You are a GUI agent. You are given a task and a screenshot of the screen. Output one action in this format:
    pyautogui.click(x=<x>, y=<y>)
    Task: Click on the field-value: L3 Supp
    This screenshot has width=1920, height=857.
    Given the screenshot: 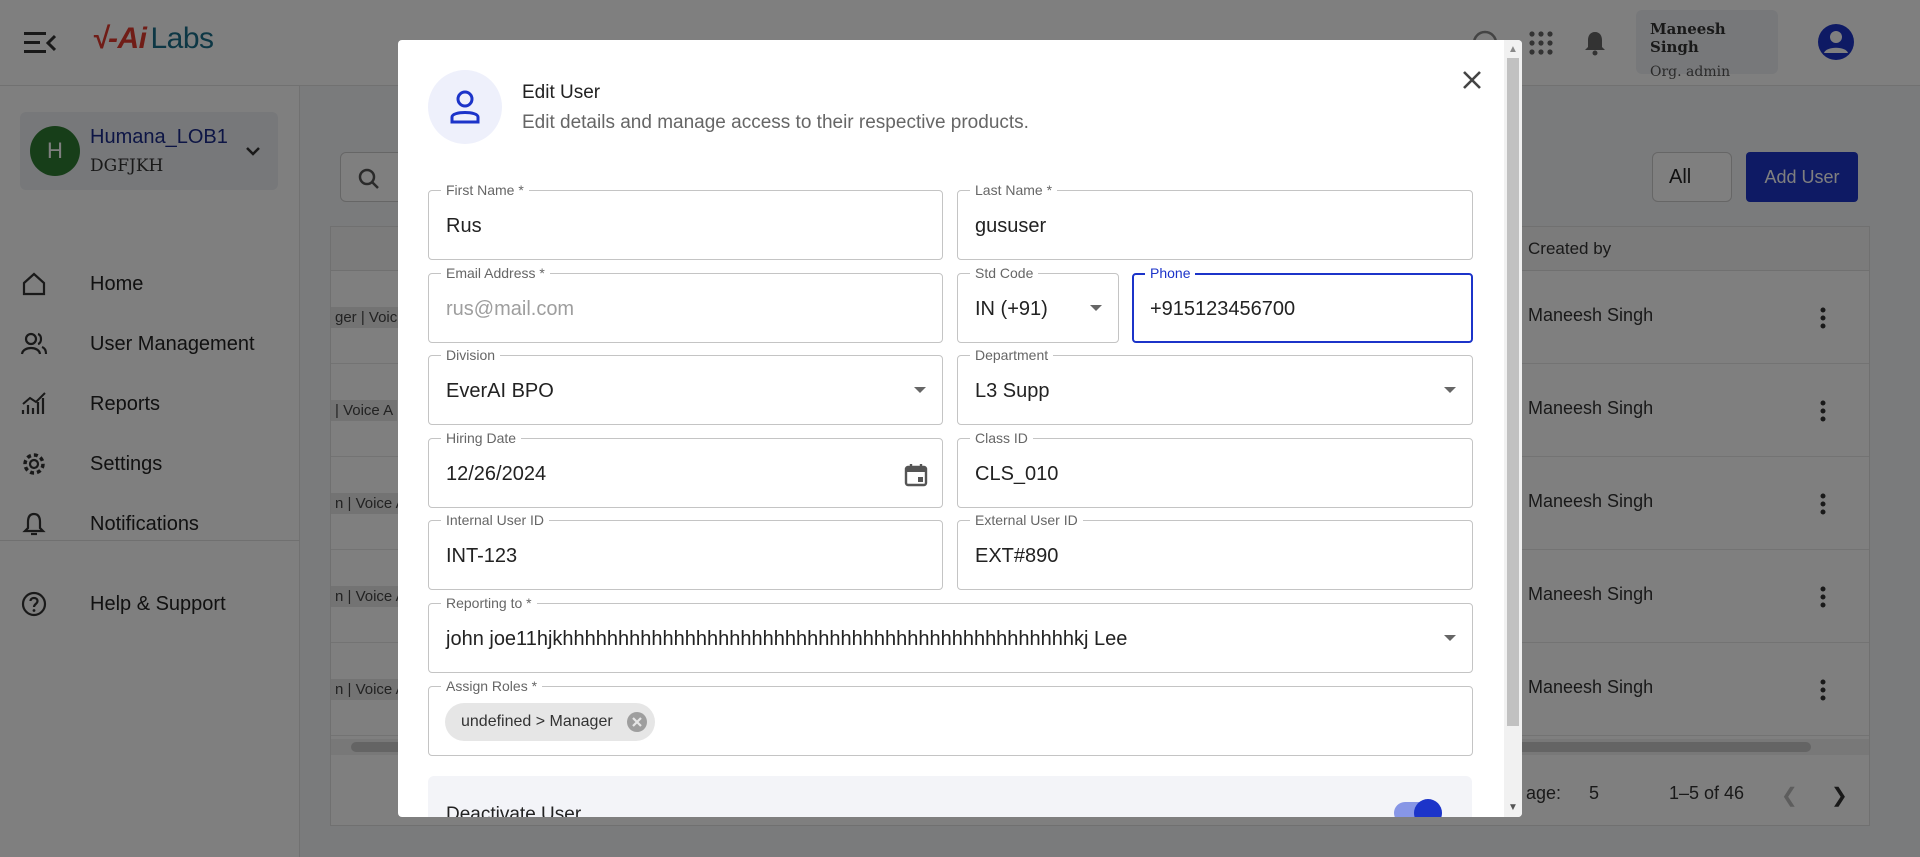 What is the action you would take?
    pyautogui.click(x=1012, y=391)
    